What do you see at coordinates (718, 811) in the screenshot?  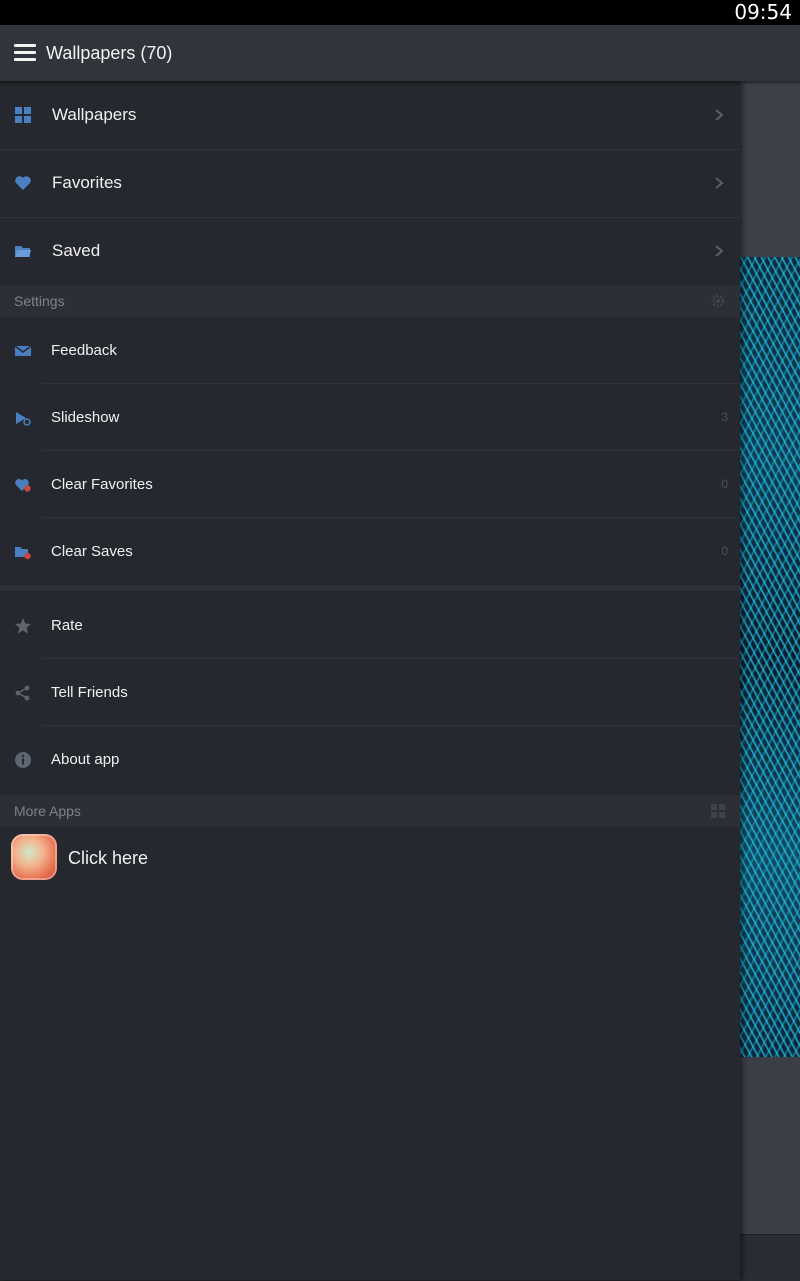 I see `apps-grid-icon` at bounding box center [718, 811].